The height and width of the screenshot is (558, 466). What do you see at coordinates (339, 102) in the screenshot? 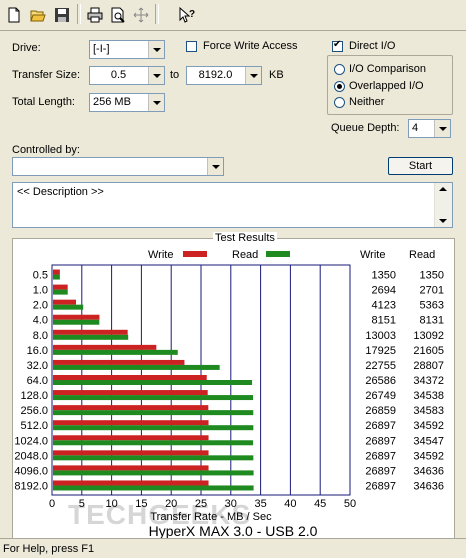
I see `neither-radio` at bounding box center [339, 102].